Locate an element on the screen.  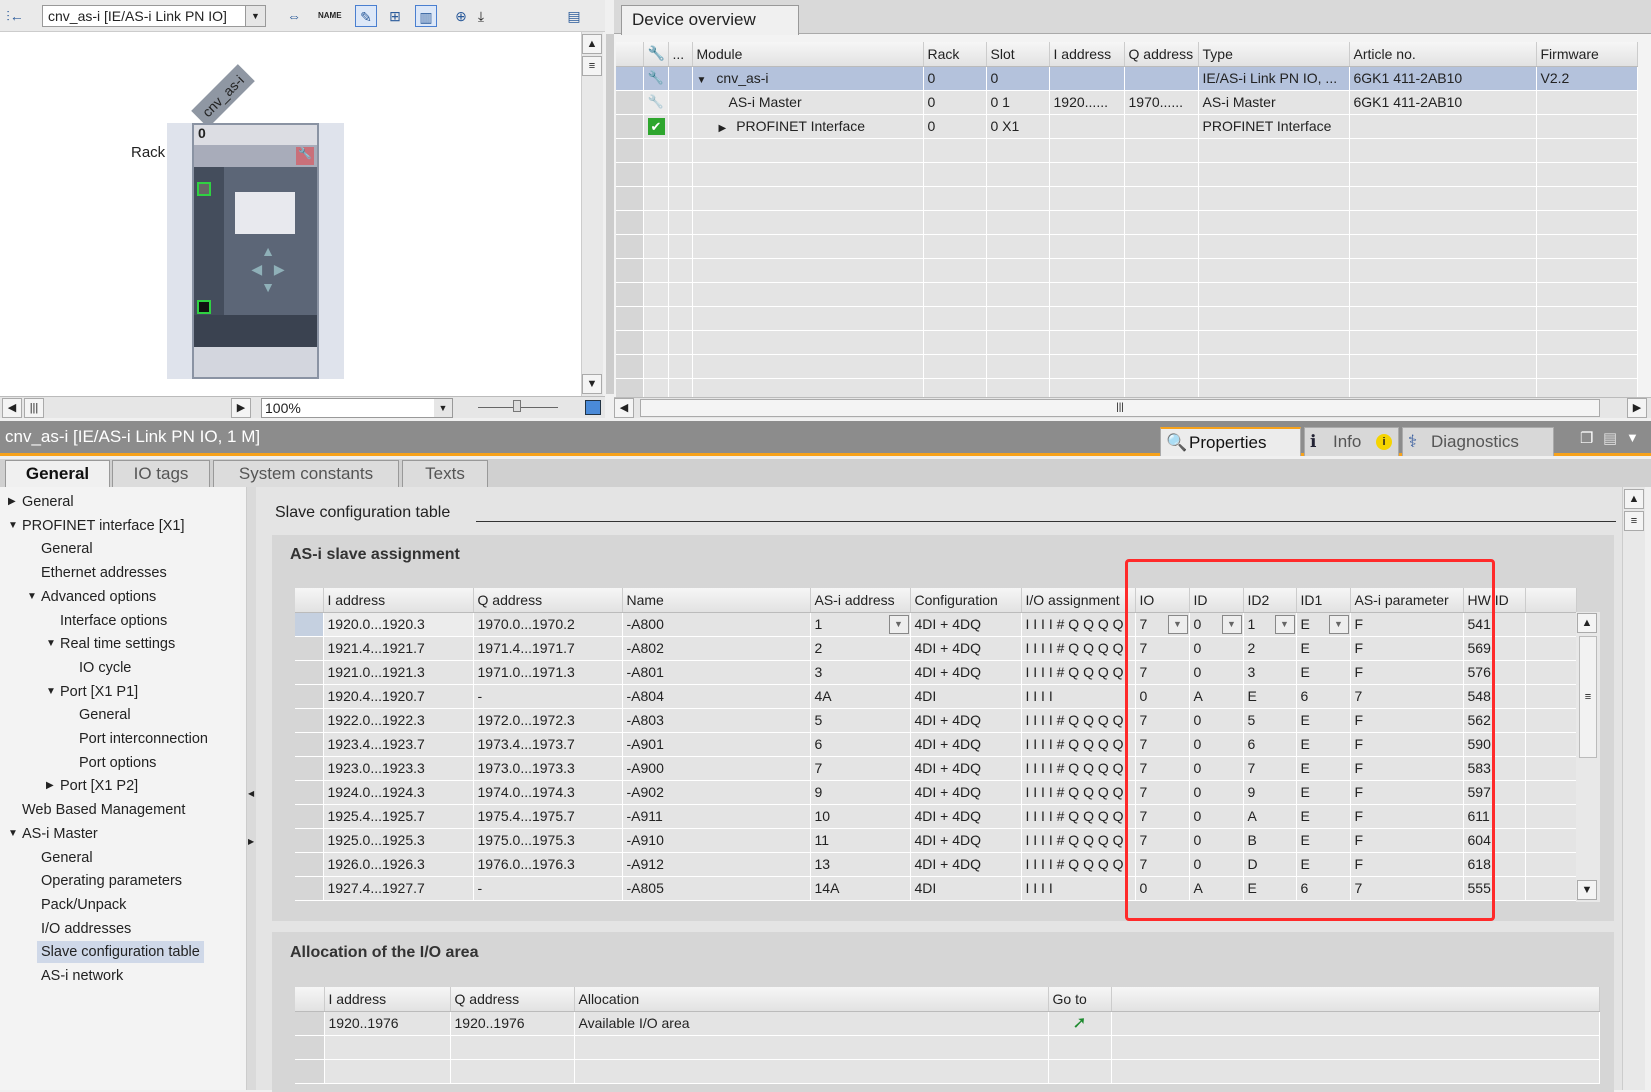
device-select: cnv_as-i [IE/AS-i Link PN IO] ▼ is located at coordinates (154, 16).